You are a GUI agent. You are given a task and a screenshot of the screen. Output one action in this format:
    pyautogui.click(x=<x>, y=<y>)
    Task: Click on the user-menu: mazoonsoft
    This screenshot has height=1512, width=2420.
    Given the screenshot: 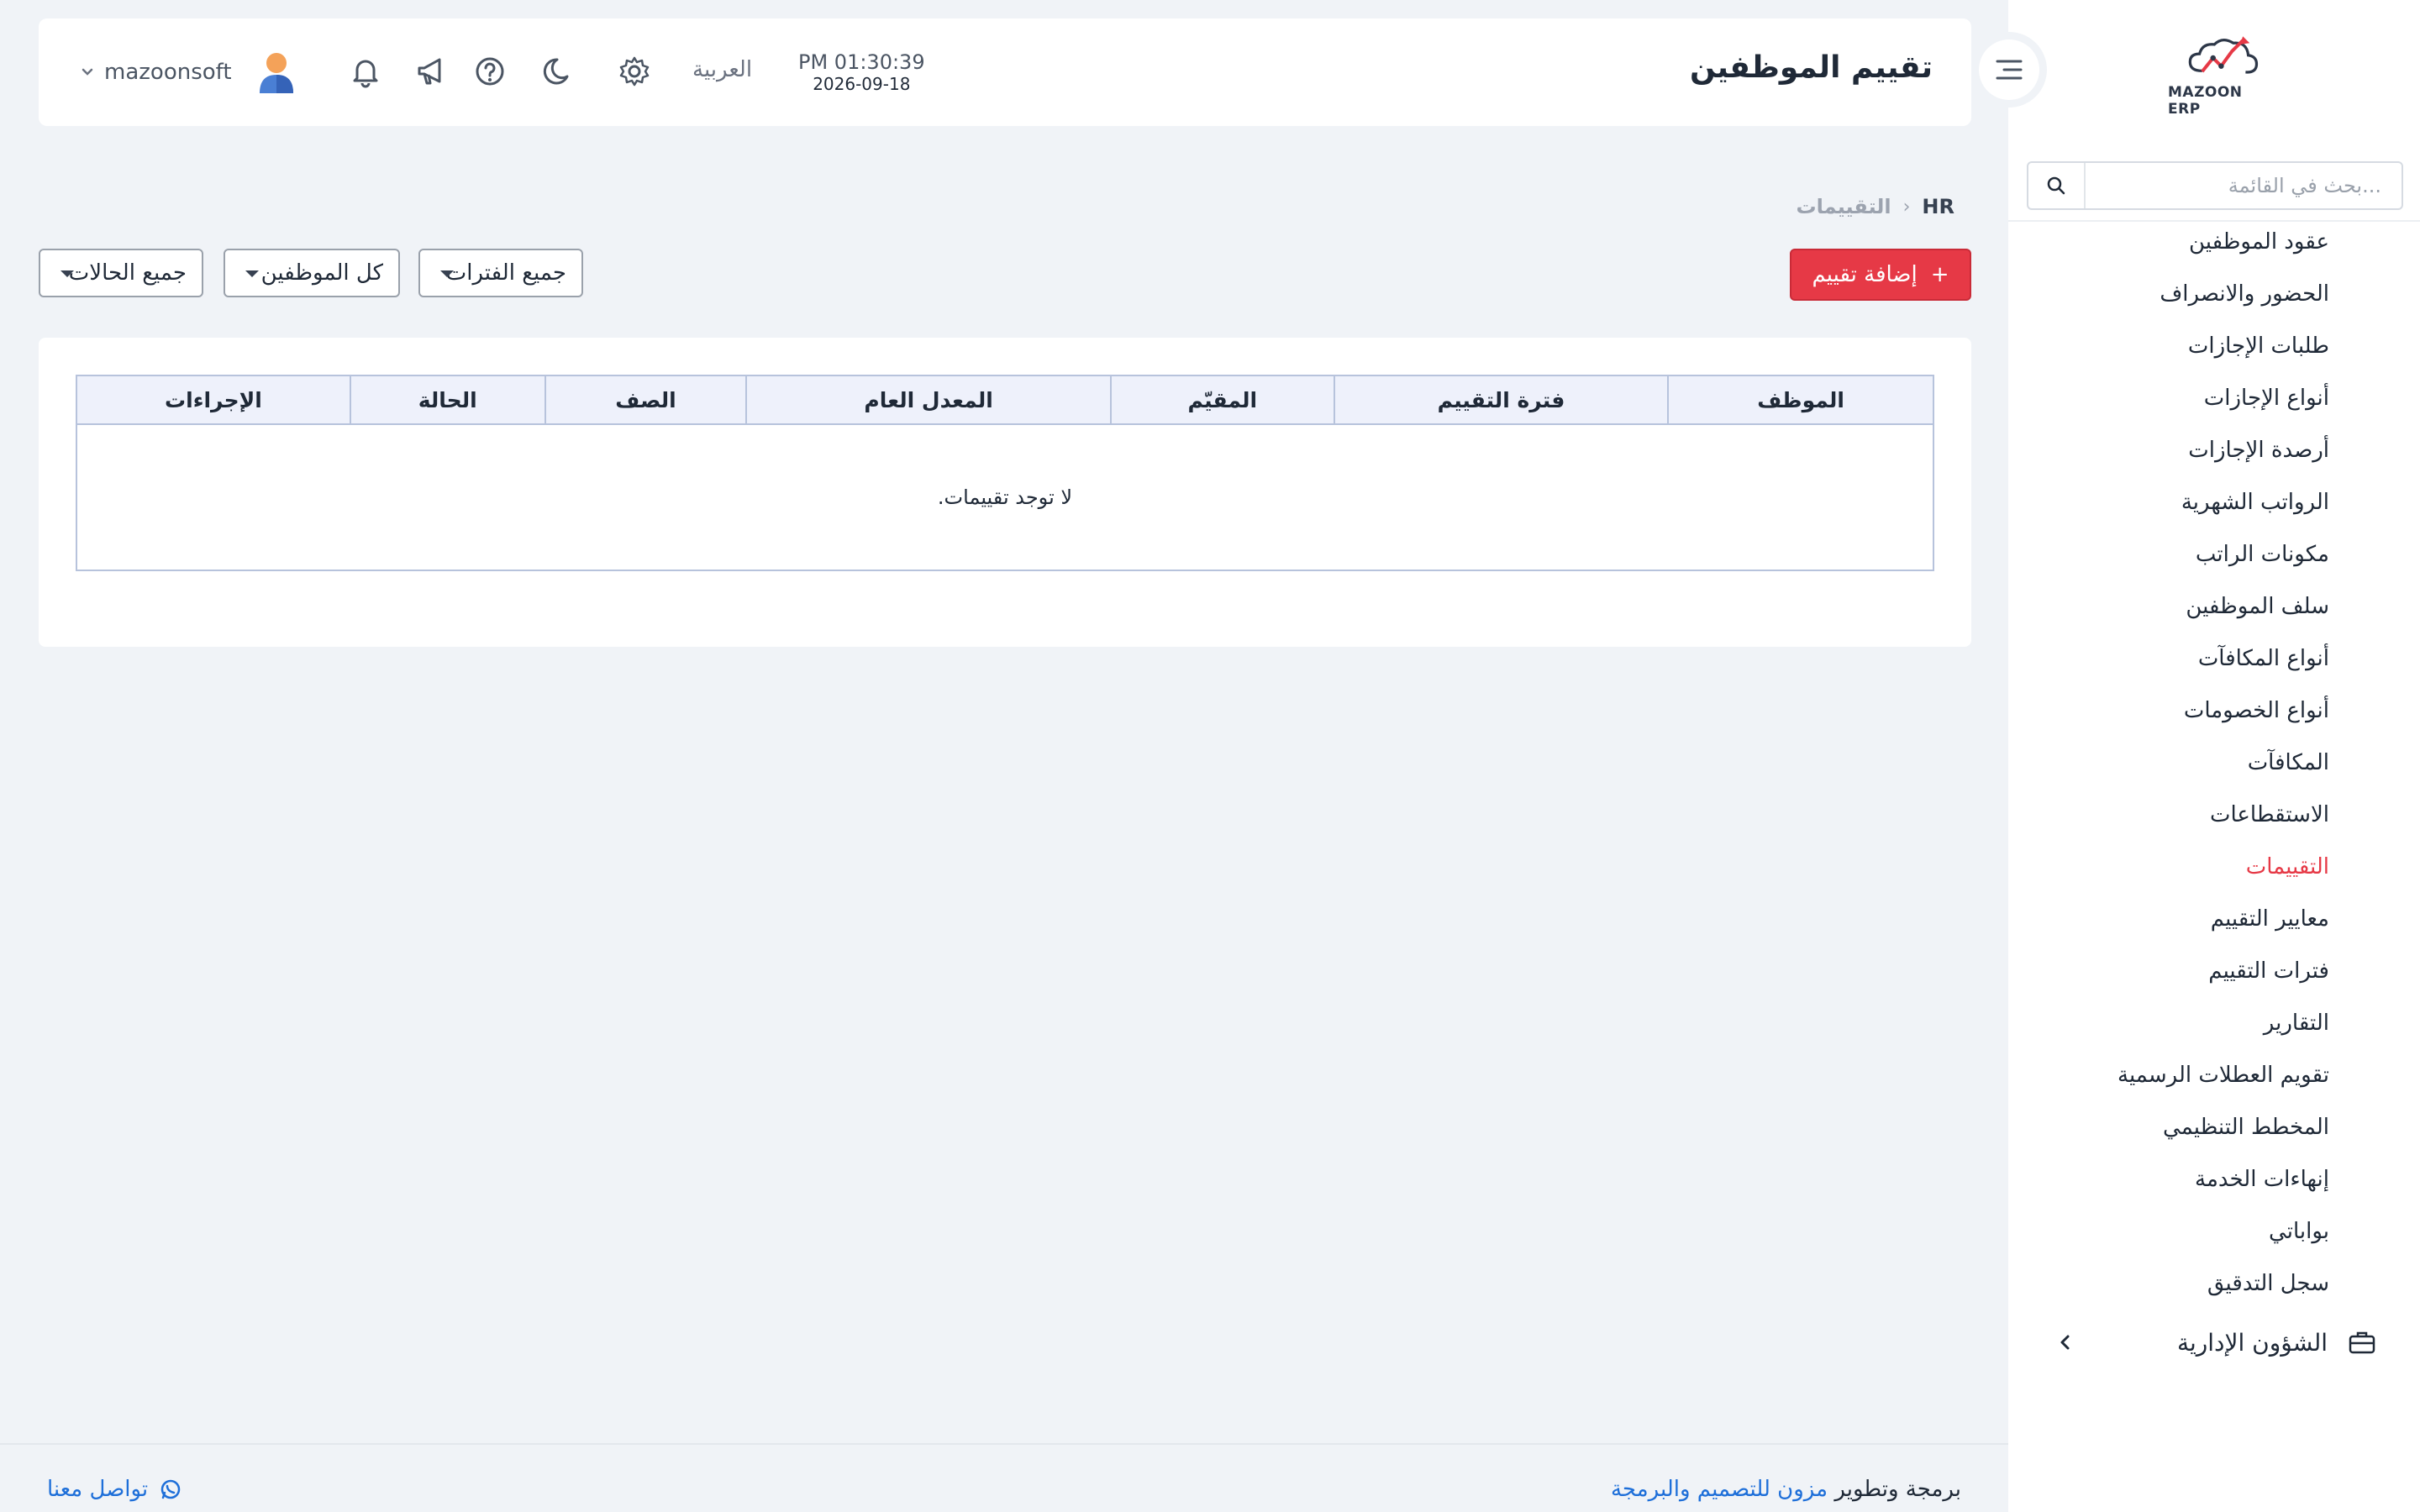 What is the action you would take?
    pyautogui.click(x=189, y=72)
    